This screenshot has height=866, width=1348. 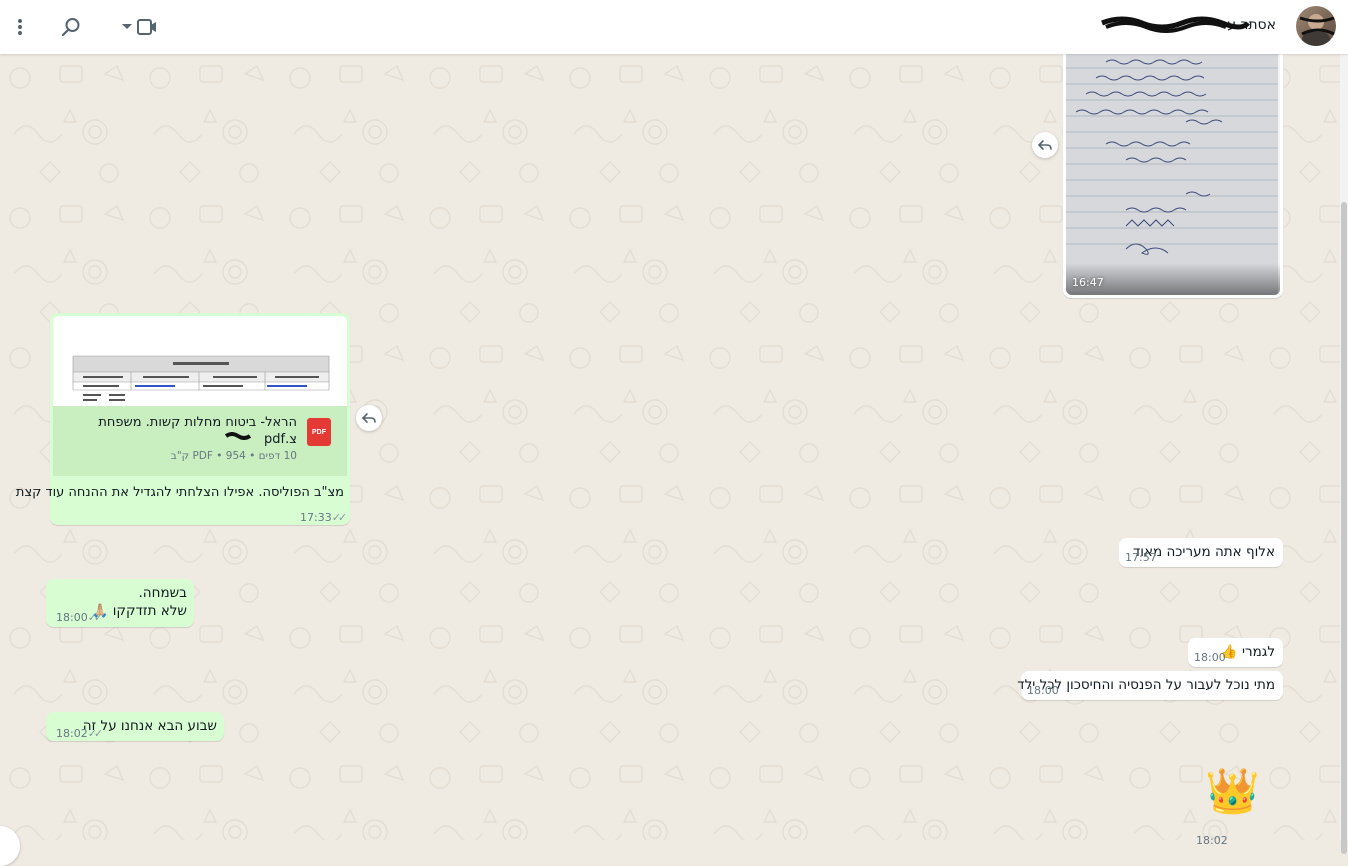 I want to click on message-meta: ✓✓18:02, so click(x=79, y=733).